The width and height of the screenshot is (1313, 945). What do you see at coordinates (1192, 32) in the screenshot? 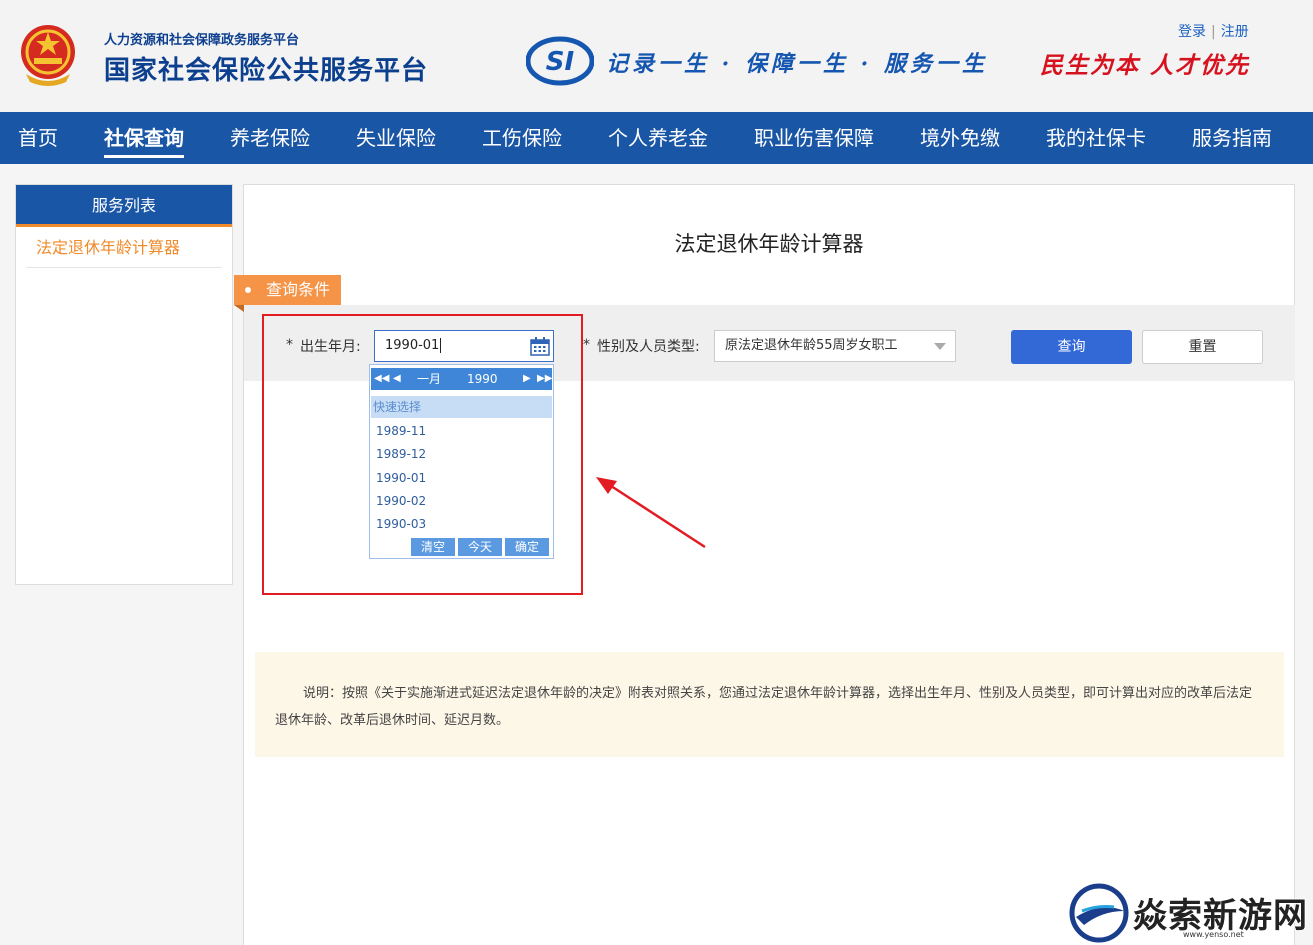
I see `login-link: 登录` at bounding box center [1192, 32].